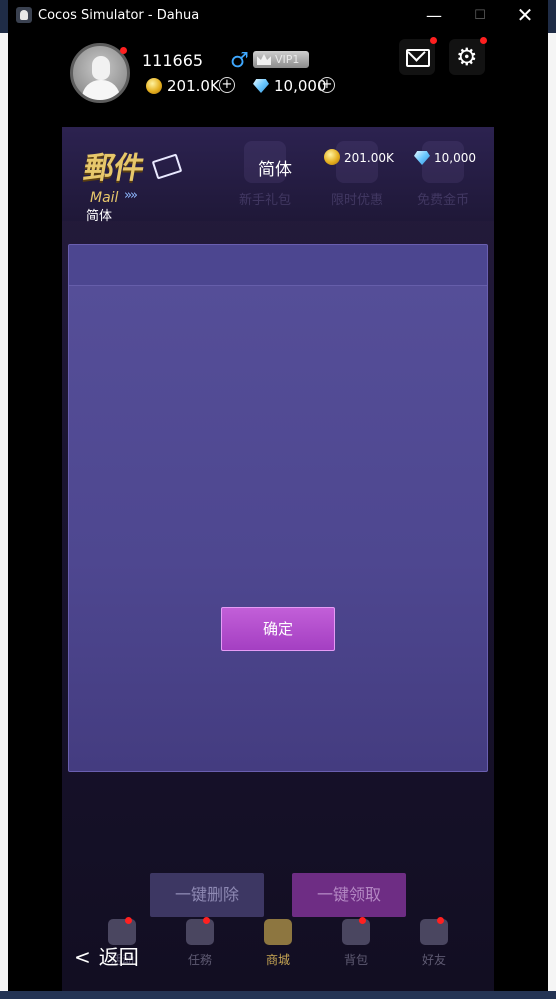  I want to click on desktop-strip, so click(278, 995).